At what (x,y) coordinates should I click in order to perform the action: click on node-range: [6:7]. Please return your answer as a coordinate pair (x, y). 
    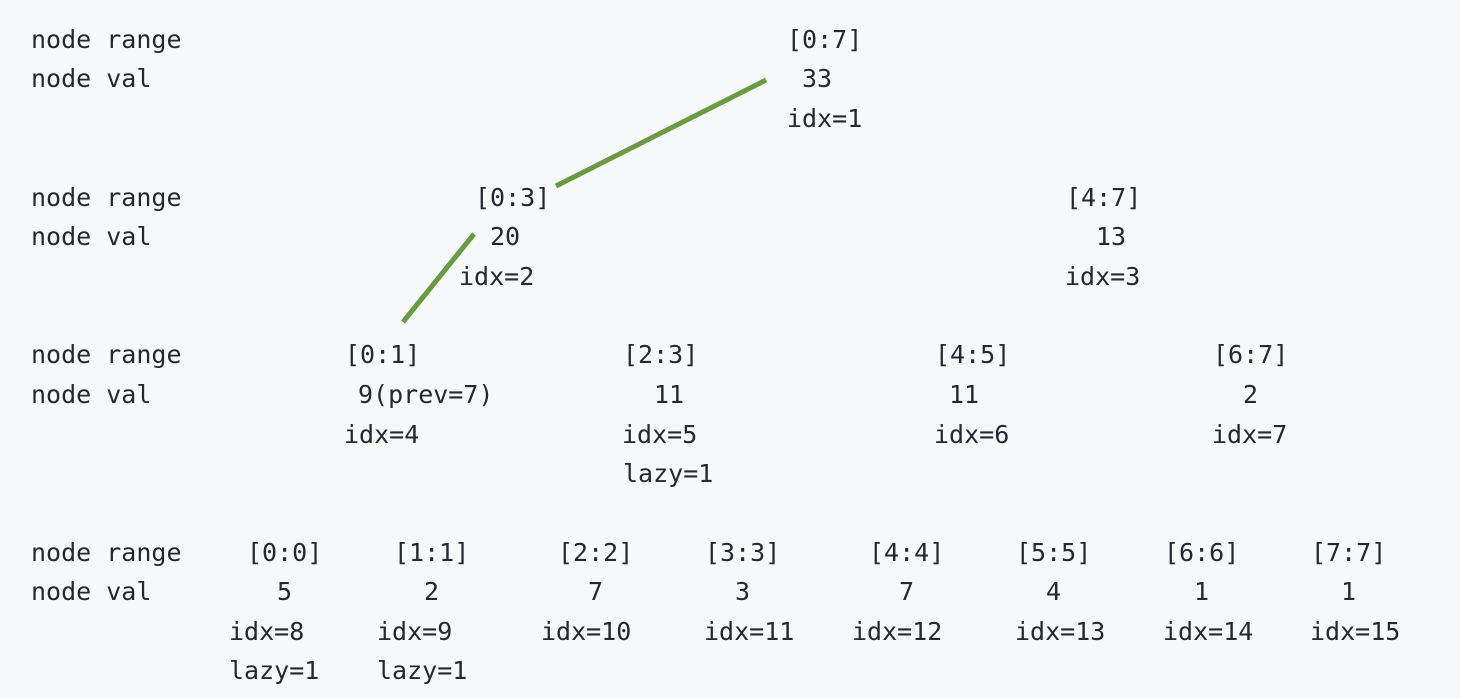
    Looking at the image, I should click on (1251, 354).